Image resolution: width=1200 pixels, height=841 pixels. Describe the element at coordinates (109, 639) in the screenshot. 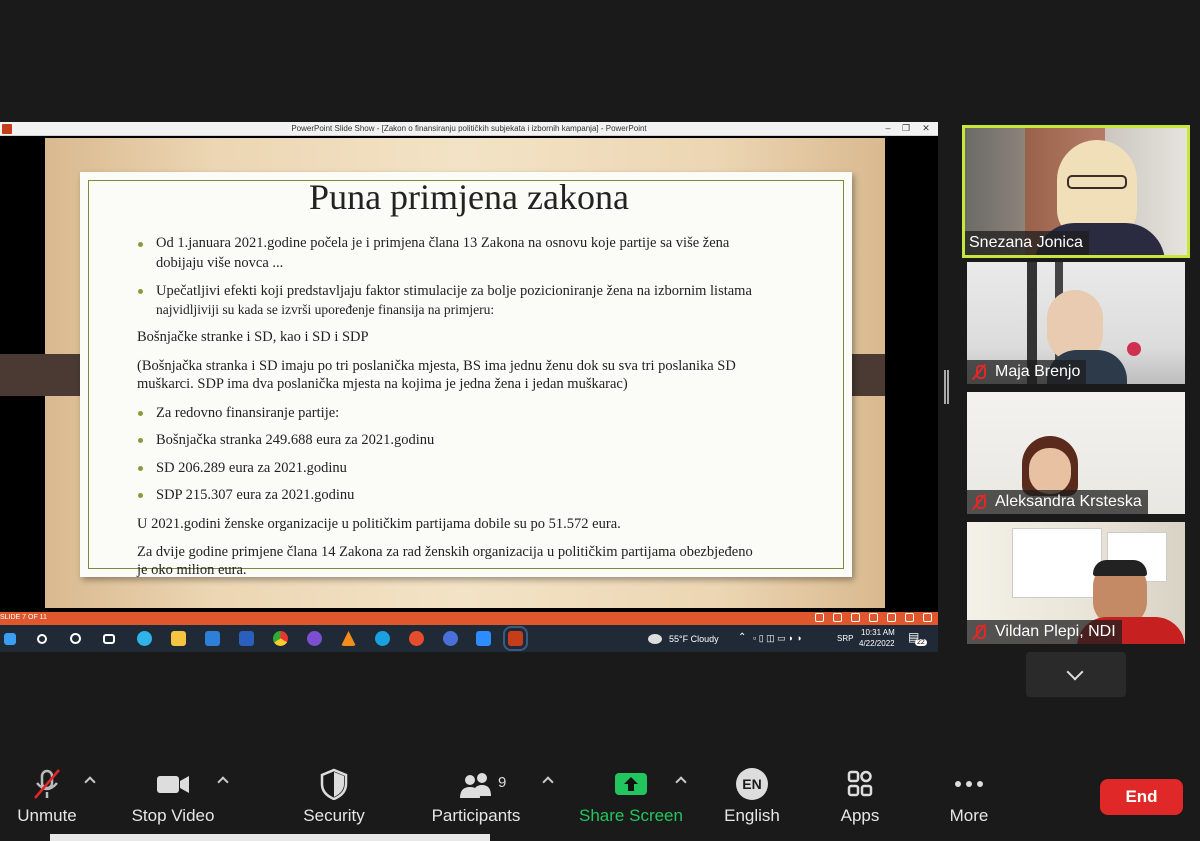

I see `task-view-icon` at that location.